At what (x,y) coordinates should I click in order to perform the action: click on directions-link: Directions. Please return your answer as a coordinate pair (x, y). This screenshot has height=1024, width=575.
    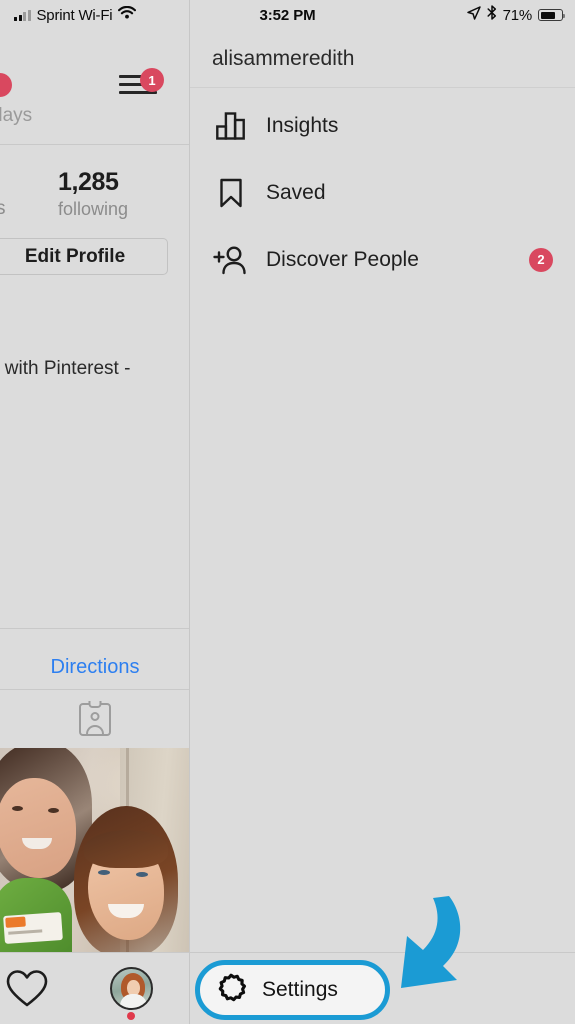
    Looking at the image, I should click on (95, 667).